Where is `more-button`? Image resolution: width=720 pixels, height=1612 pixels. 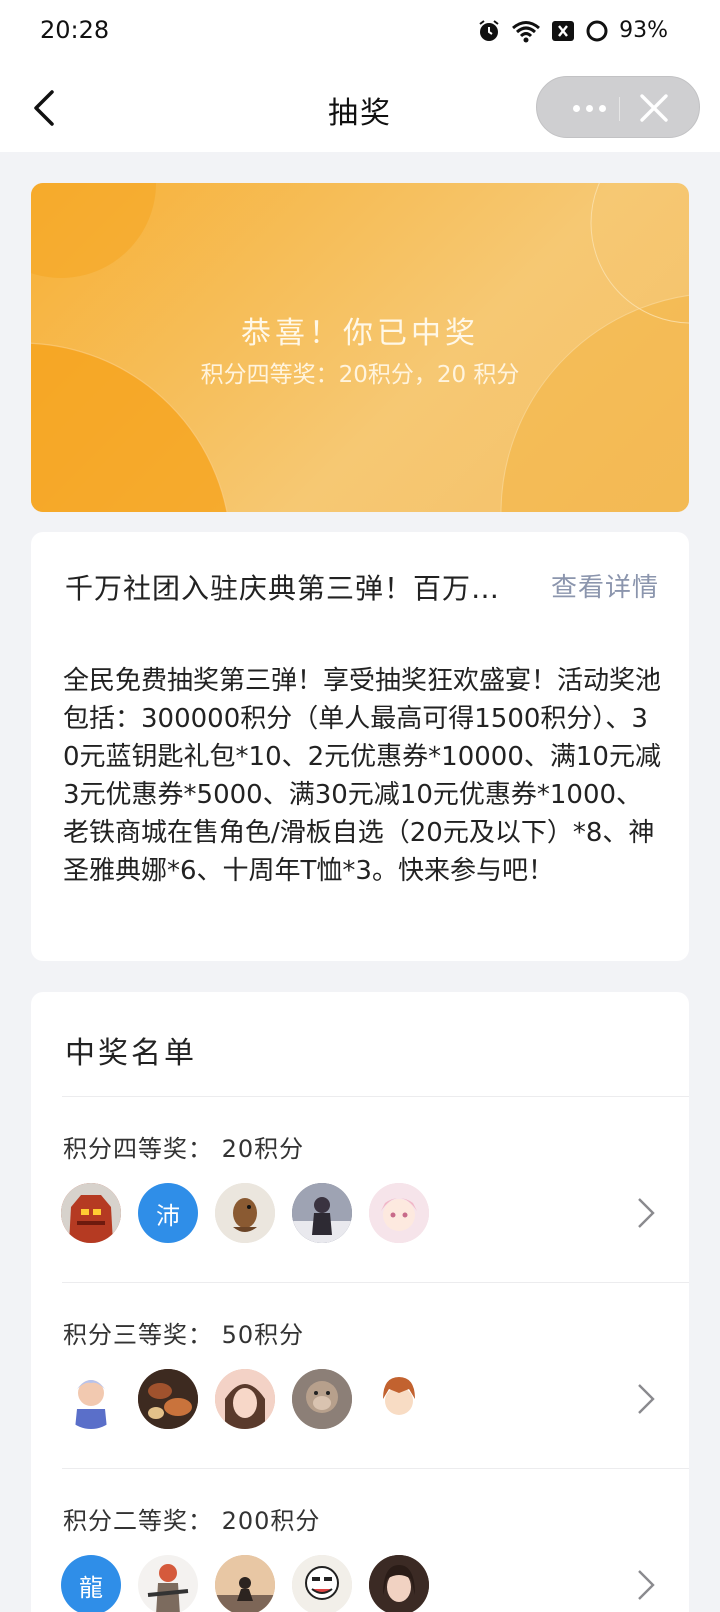 more-button is located at coordinates (589, 108).